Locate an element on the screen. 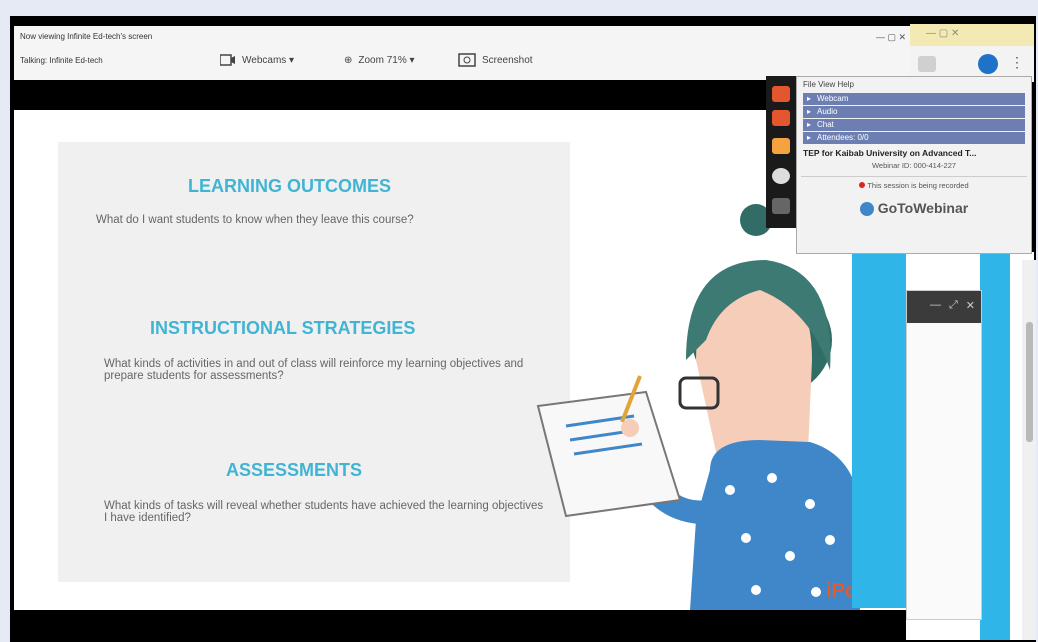  scrollbar-thumb is located at coordinates (1029, 382).